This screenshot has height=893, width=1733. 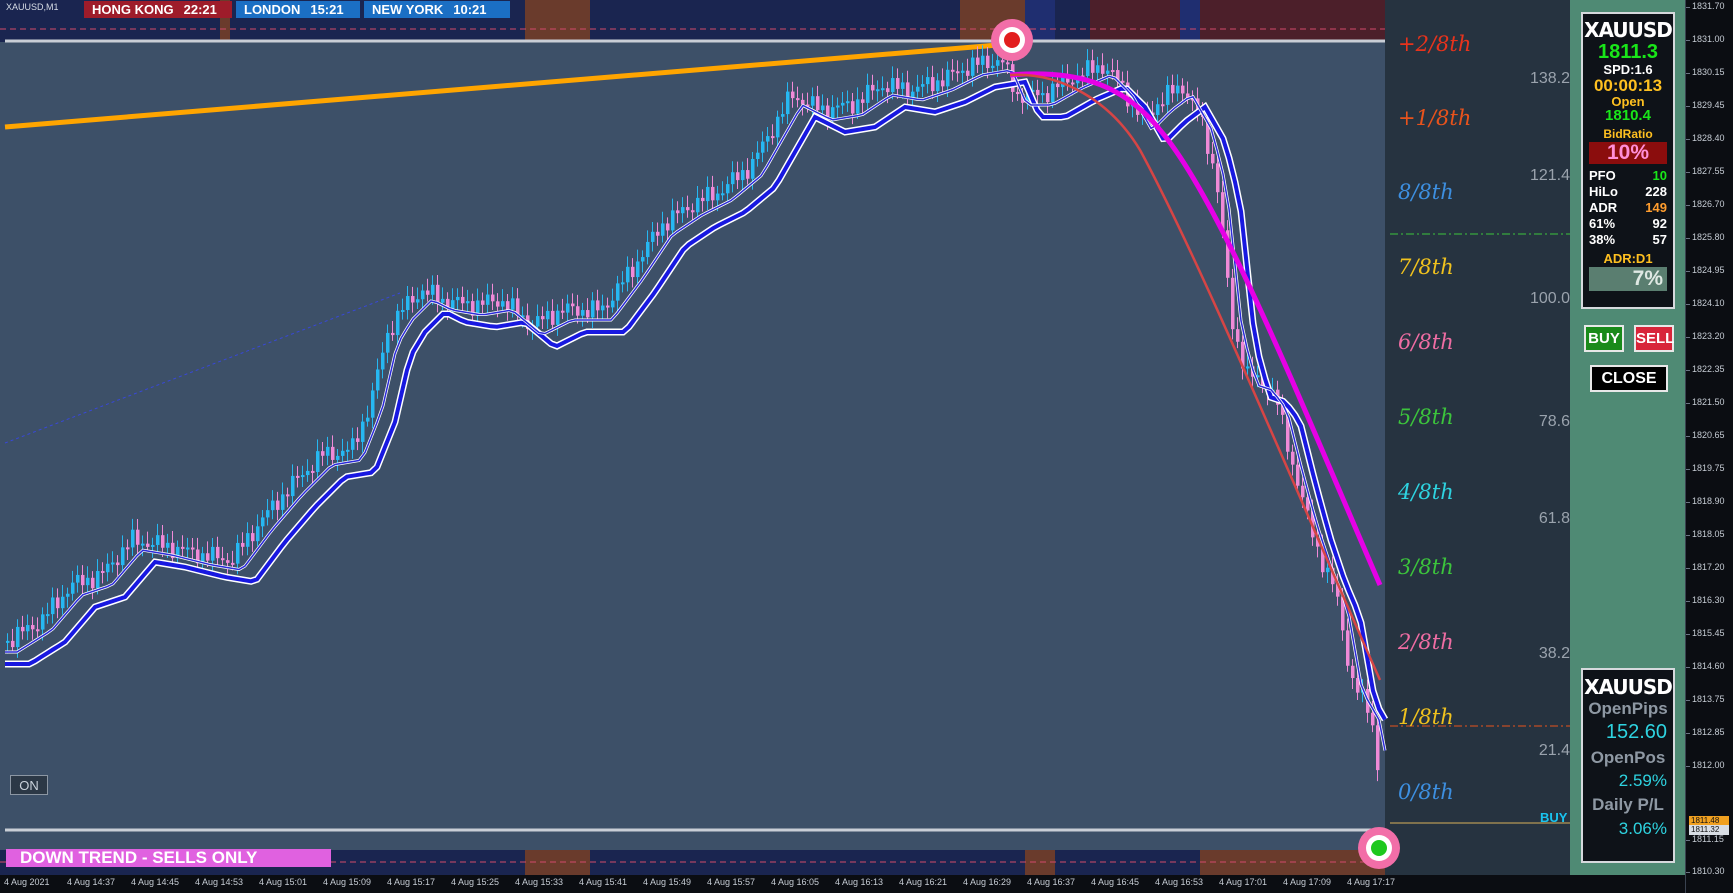 What do you see at coordinates (731, 882) in the screenshot?
I see `time-tick: 4 Aug 15:57` at bounding box center [731, 882].